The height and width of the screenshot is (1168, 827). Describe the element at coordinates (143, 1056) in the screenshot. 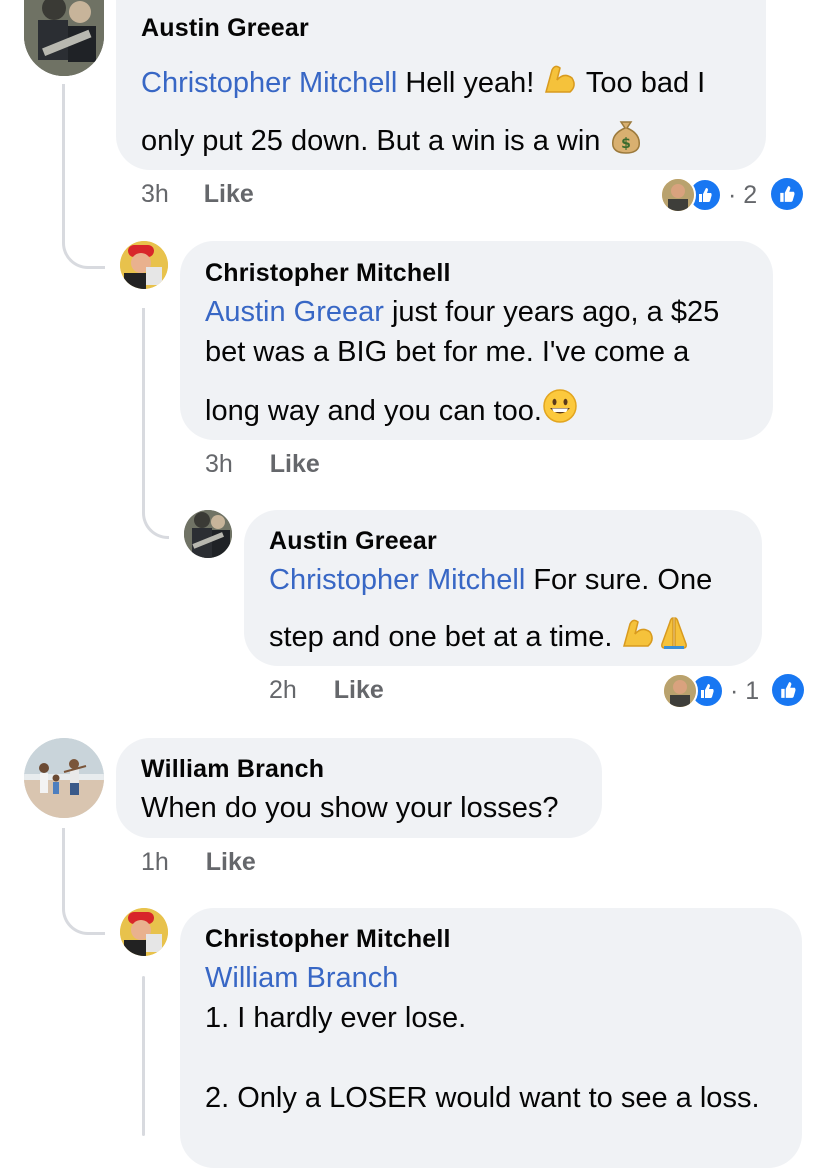

I see `thread-line` at that location.